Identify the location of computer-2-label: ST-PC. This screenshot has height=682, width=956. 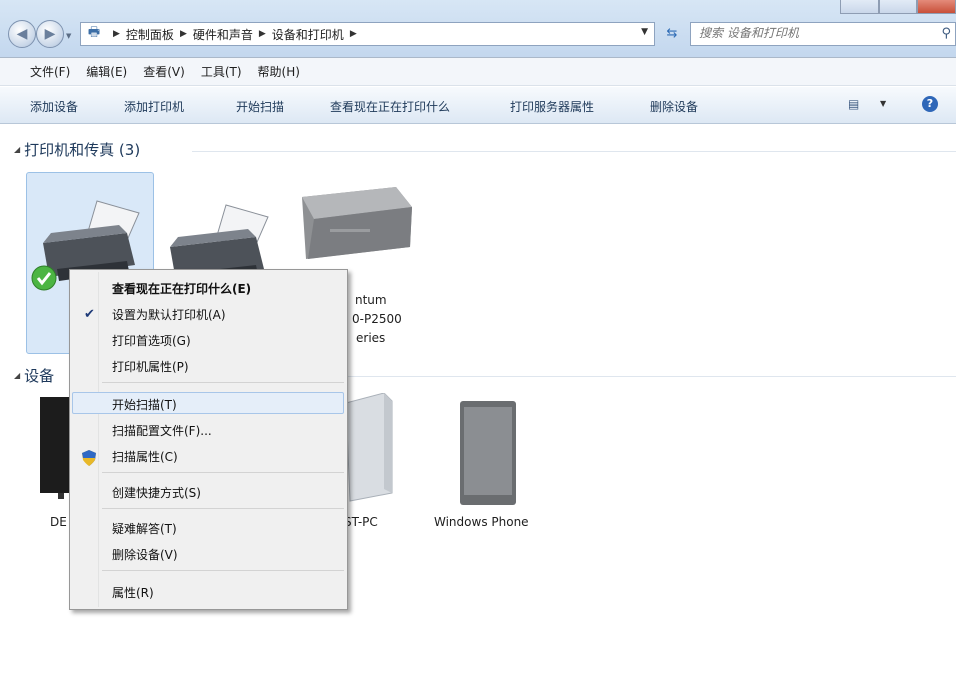
(361, 522).